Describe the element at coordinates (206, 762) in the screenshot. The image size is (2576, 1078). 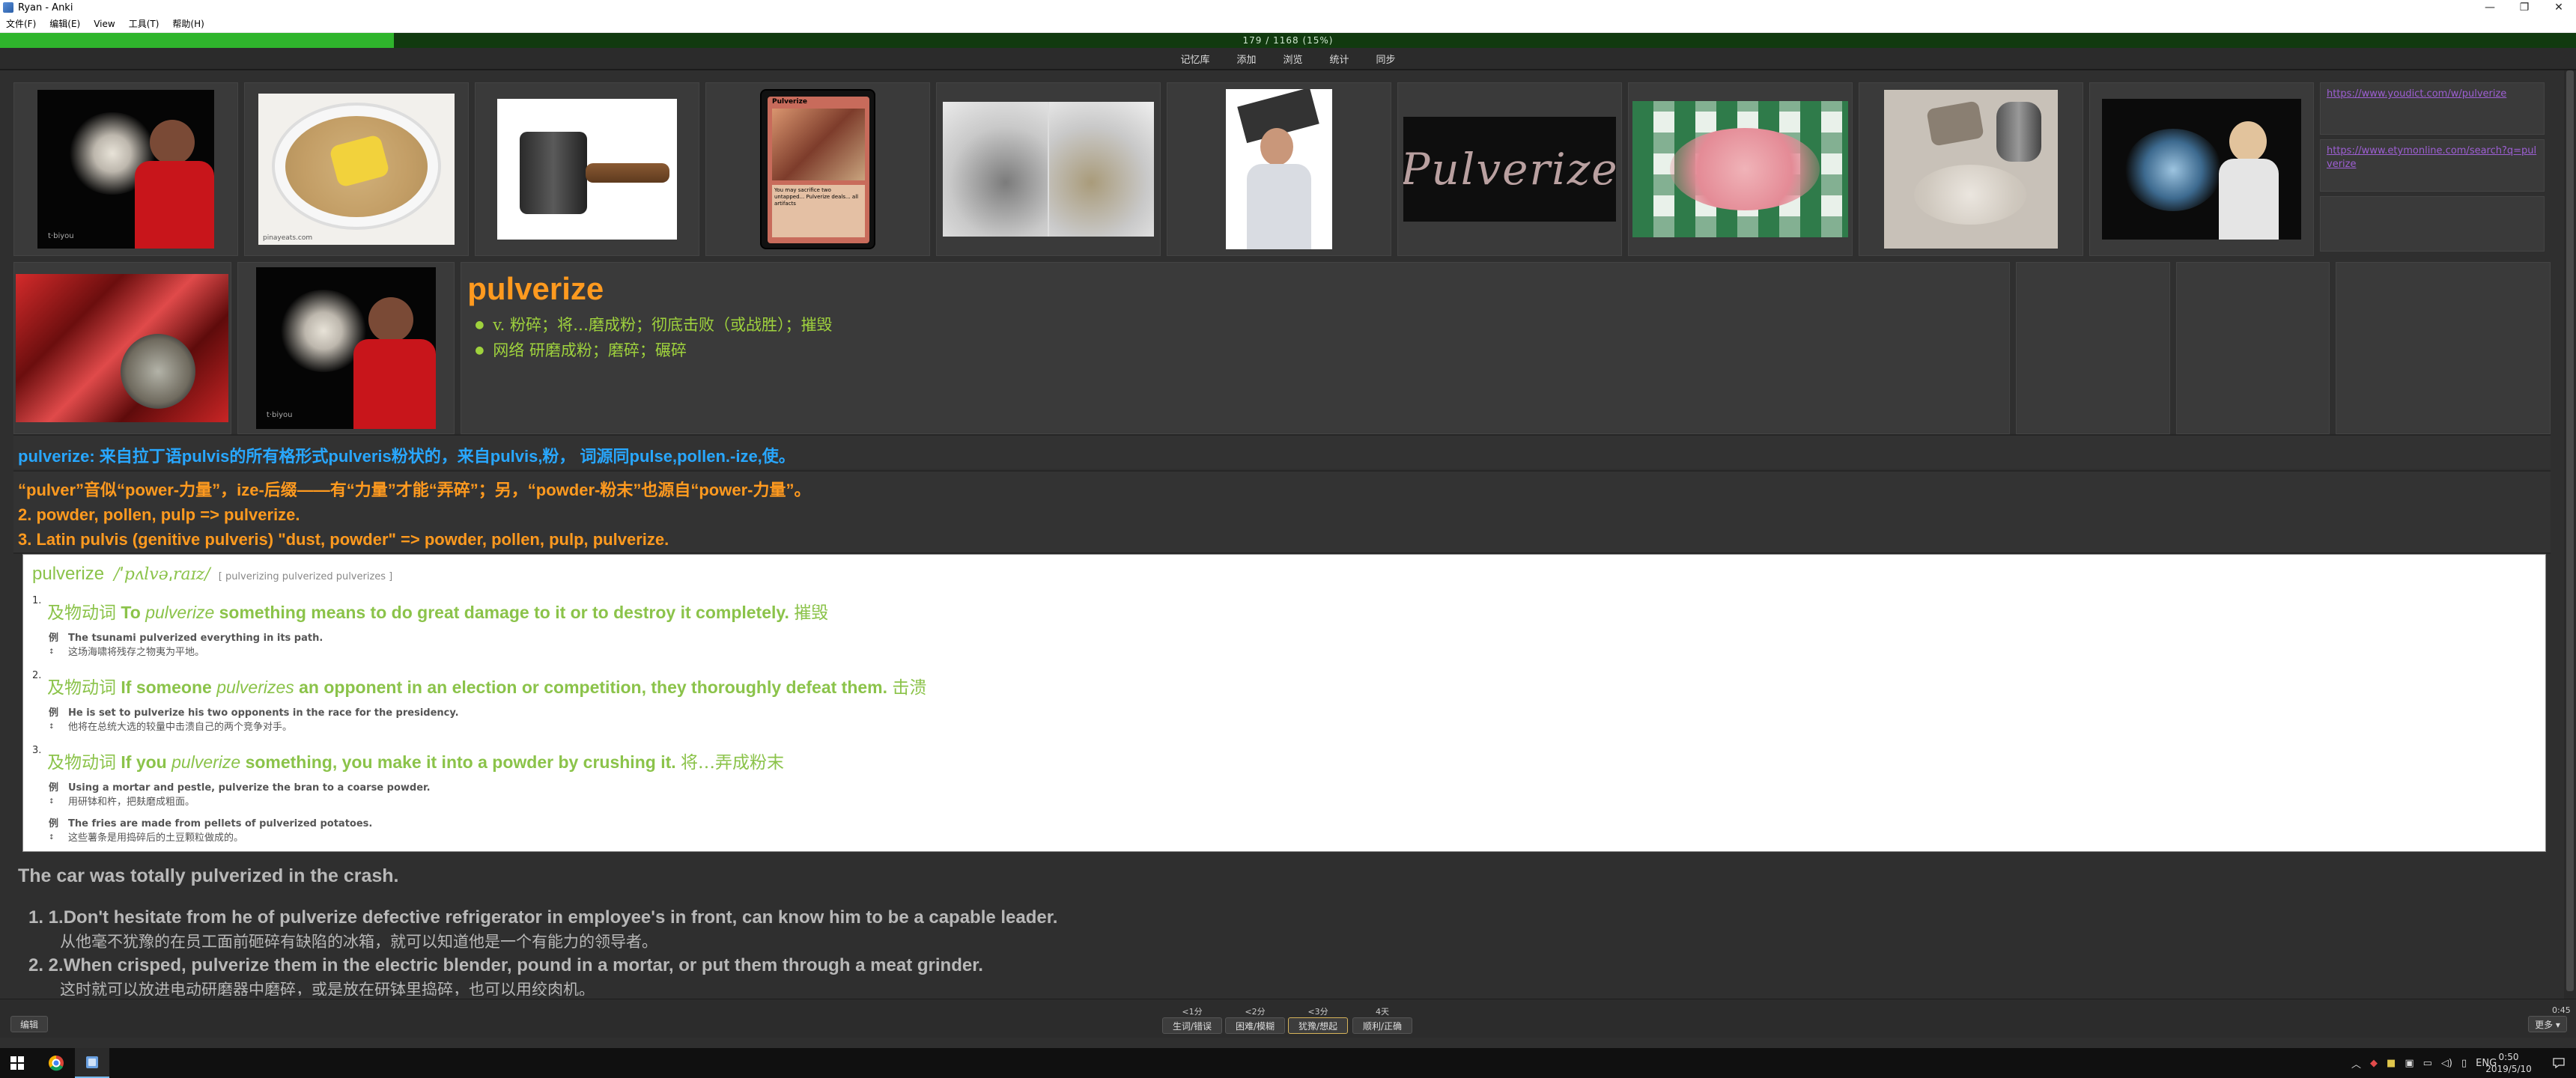
I see `sense-keyword: pulverize` at that location.